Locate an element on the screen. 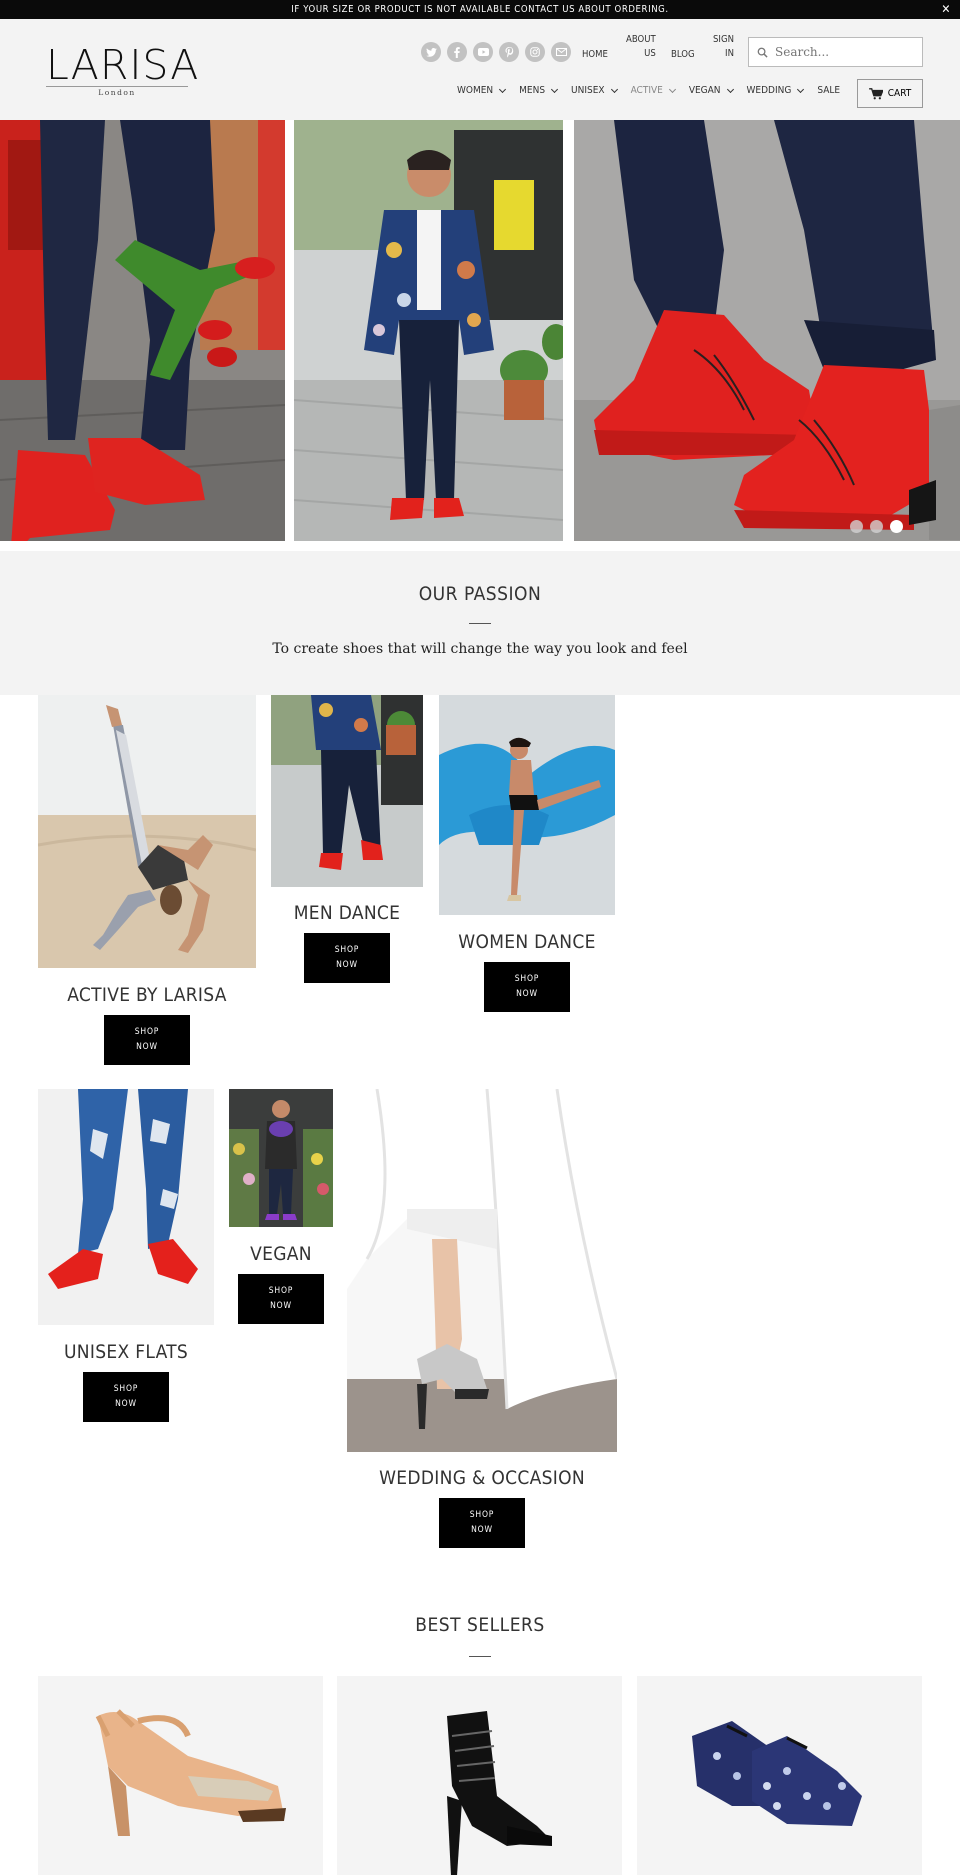 The width and height of the screenshot is (960, 1875). passion-title: OUR PASSION is located at coordinates (480, 594).